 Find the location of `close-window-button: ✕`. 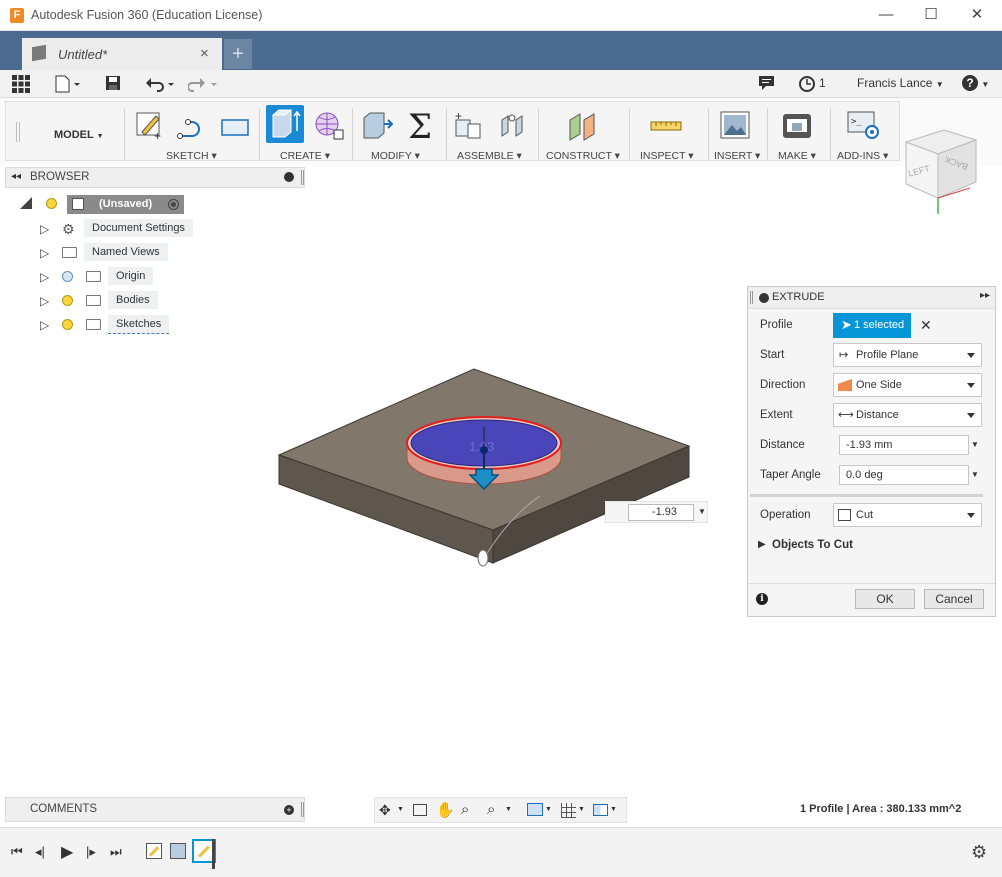

close-window-button: ✕ is located at coordinates (977, 15).